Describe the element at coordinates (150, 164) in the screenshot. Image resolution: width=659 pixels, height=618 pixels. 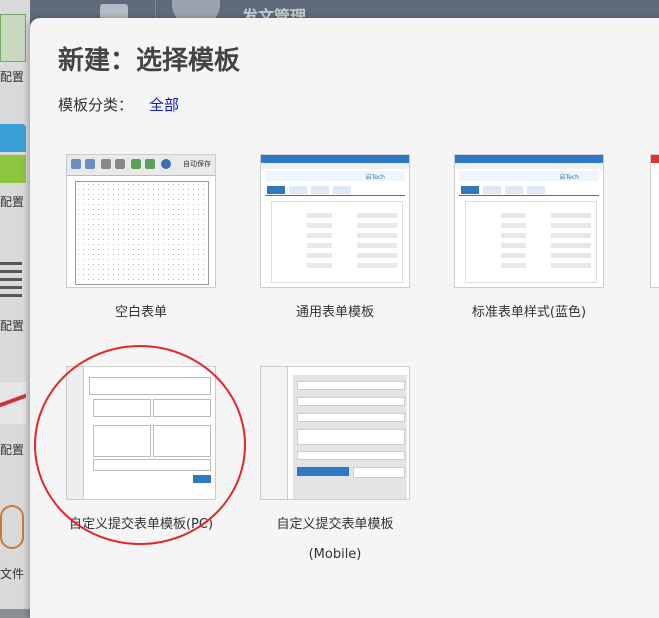
I see `export-icon` at that location.